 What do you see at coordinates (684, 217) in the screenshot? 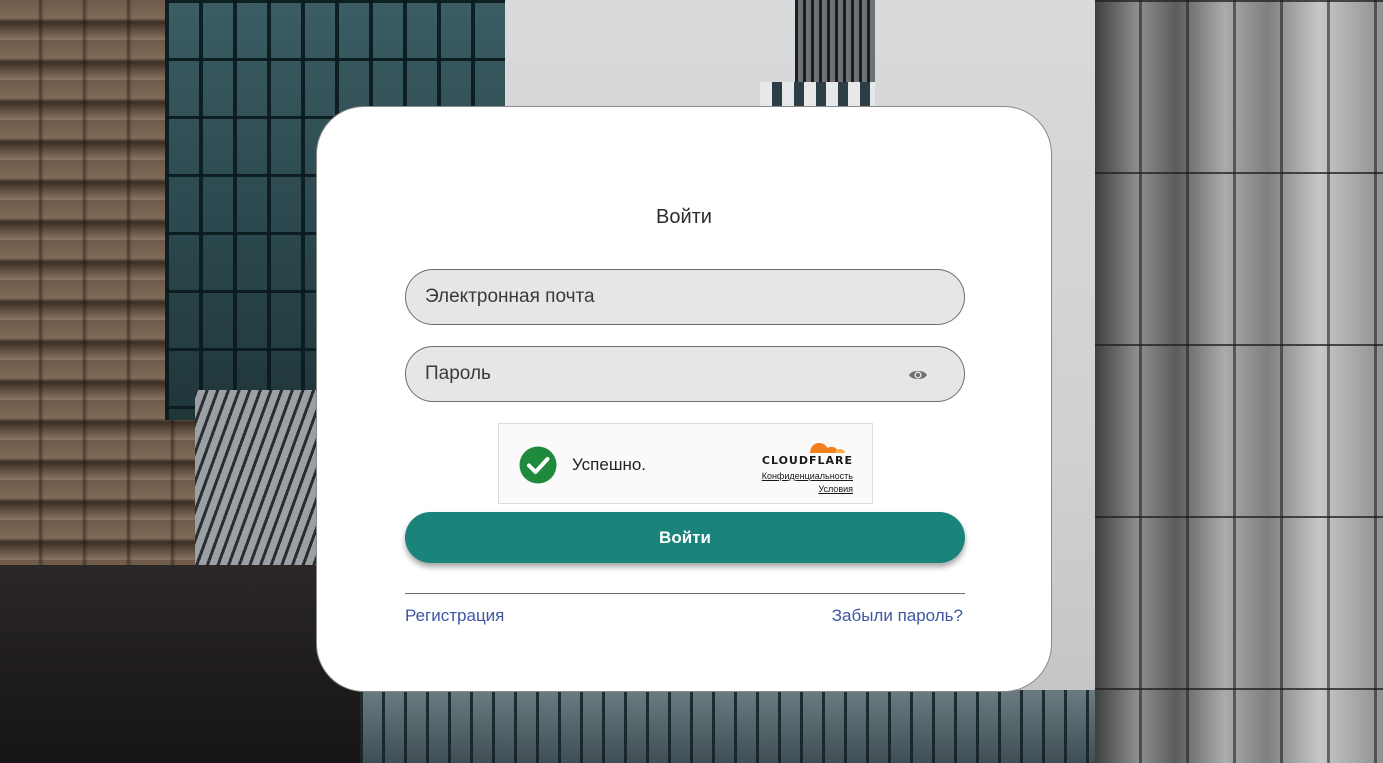
I see `page-title: Войти` at bounding box center [684, 217].